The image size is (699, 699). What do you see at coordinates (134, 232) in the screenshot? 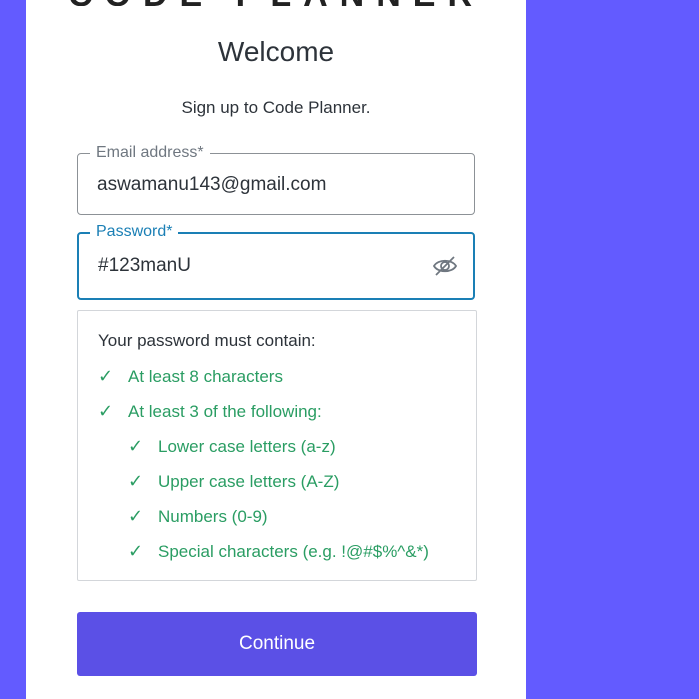
I see `password-field-label: Password*` at bounding box center [134, 232].